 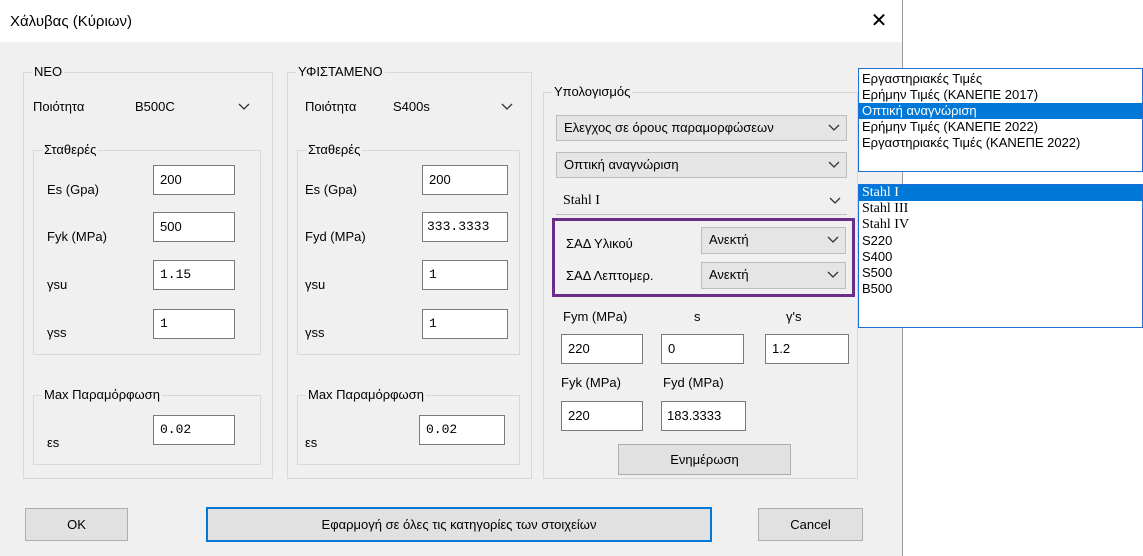 I want to click on sad-detail-value: Ανεκτή, so click(x=729, y=274).